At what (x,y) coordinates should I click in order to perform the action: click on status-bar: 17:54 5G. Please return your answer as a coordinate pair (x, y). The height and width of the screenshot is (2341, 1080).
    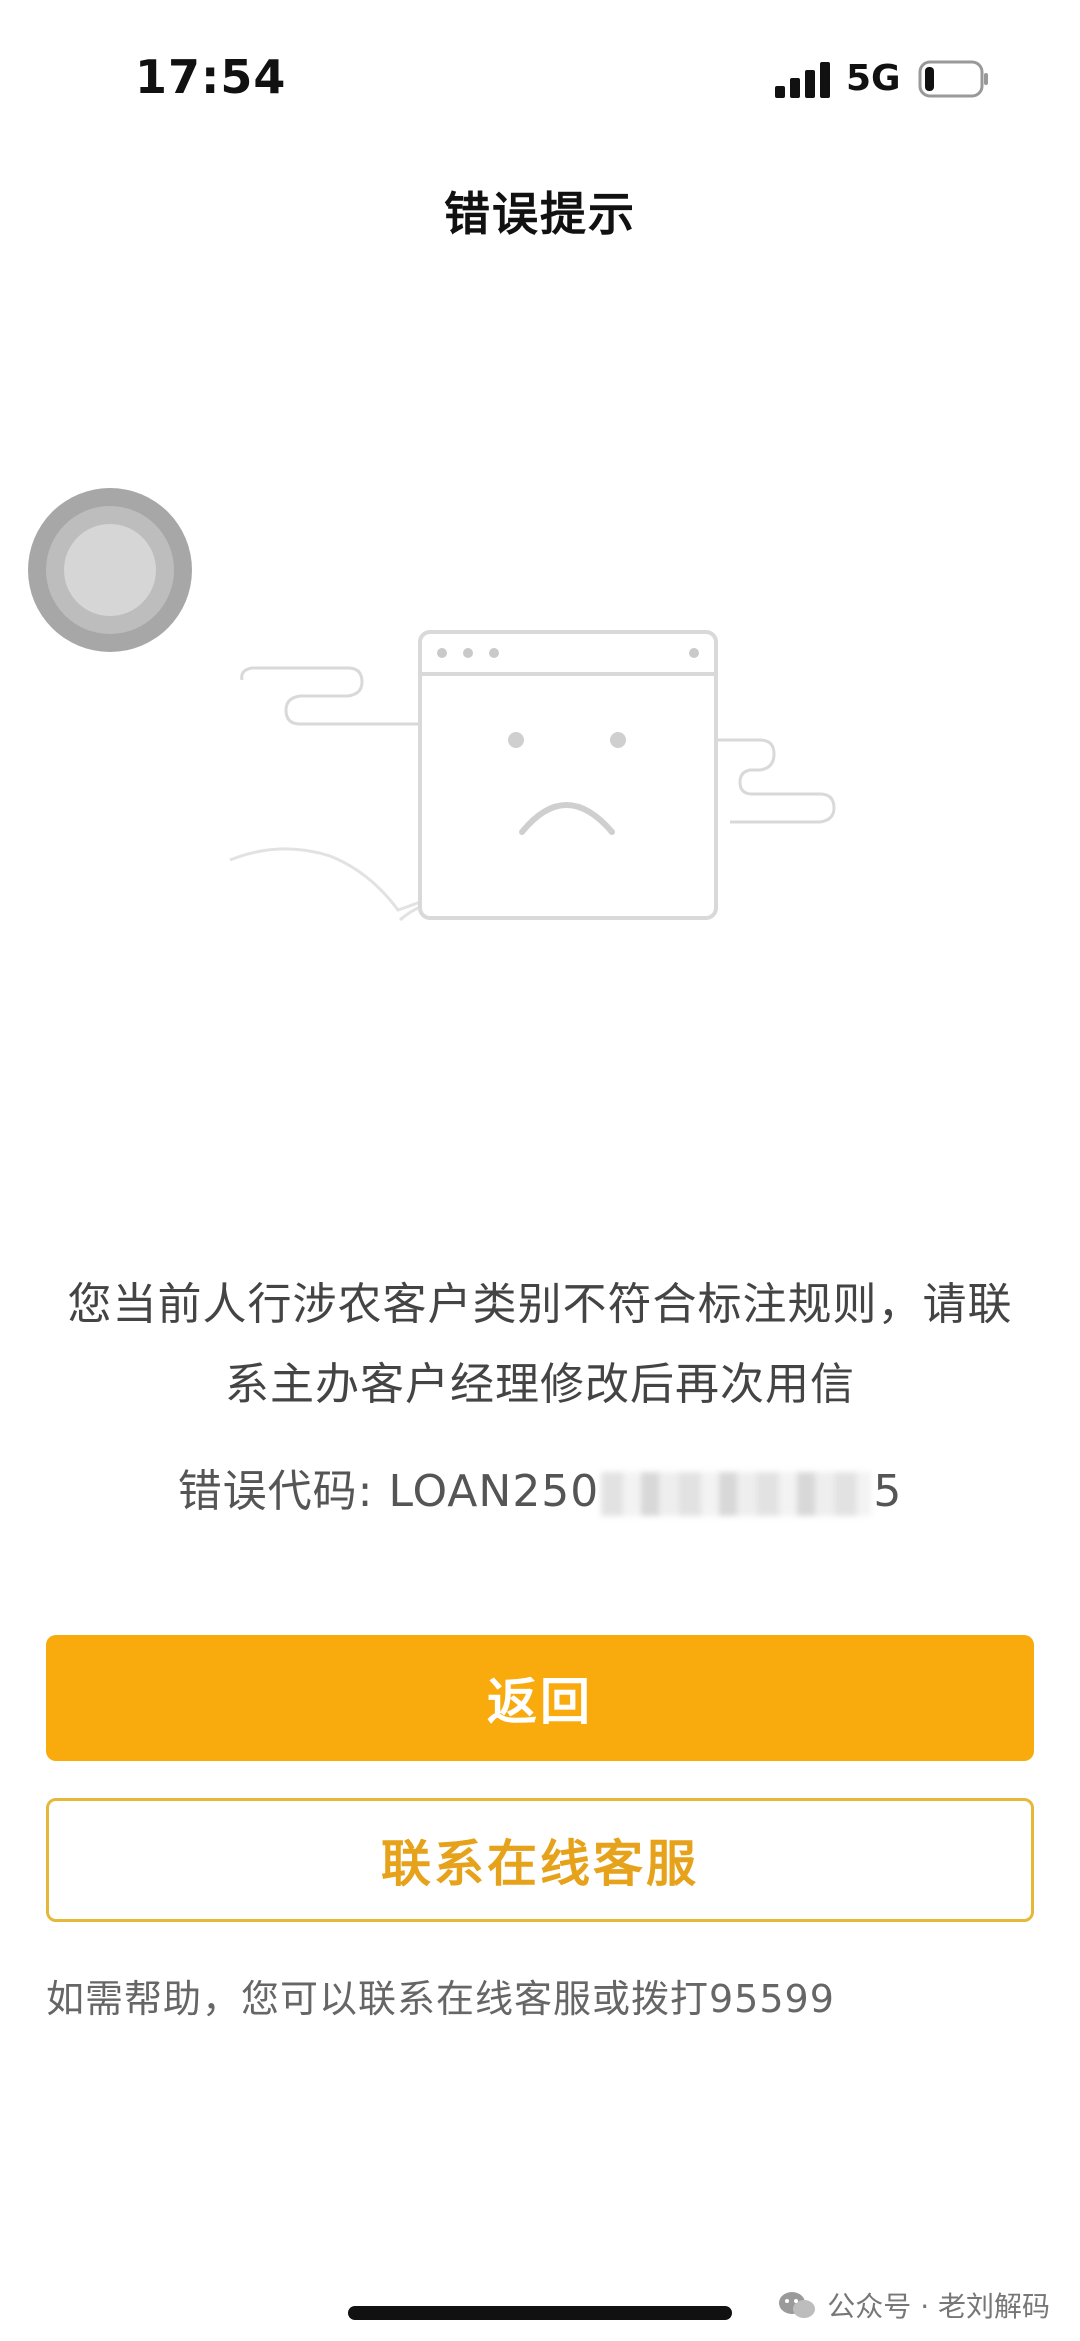
    Looking at the image, I should click on (540, 80).